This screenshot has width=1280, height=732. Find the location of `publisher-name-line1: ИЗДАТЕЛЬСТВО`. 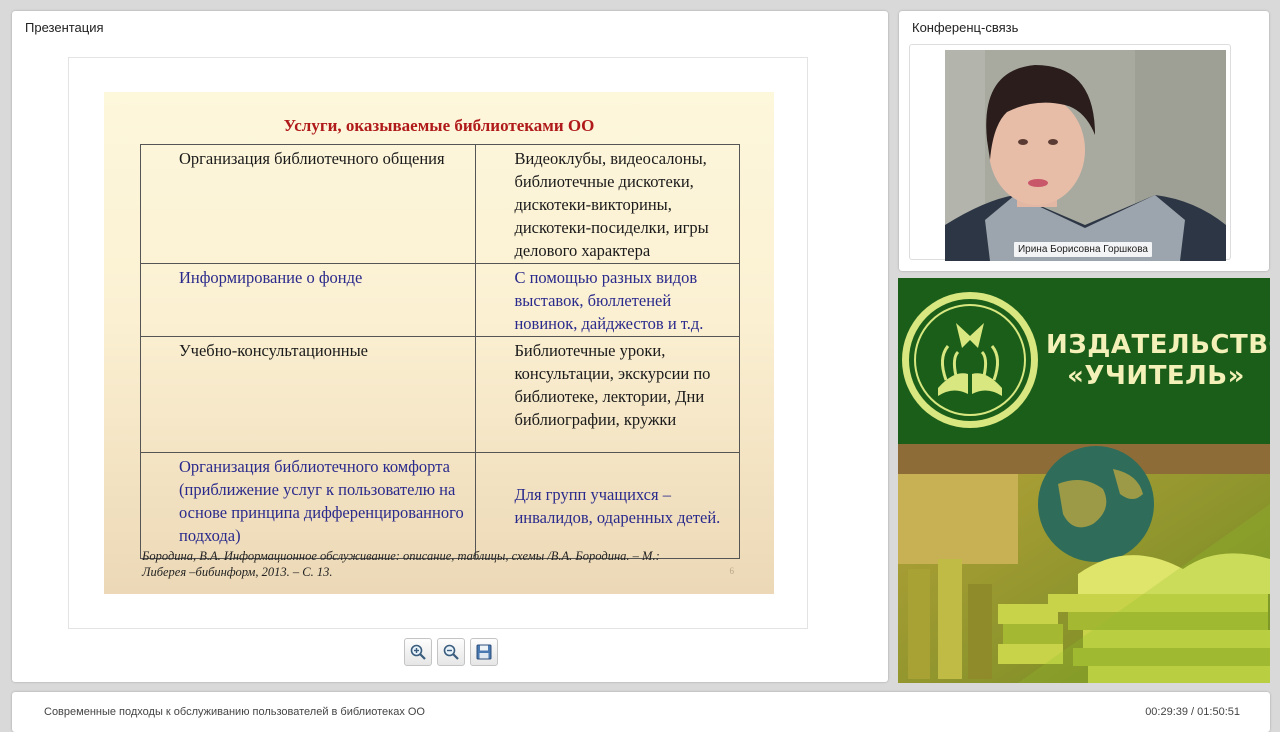

publisher-name-line1: ИЗДАТЕЛЬСТВО is located at coordinates (1158, 345).